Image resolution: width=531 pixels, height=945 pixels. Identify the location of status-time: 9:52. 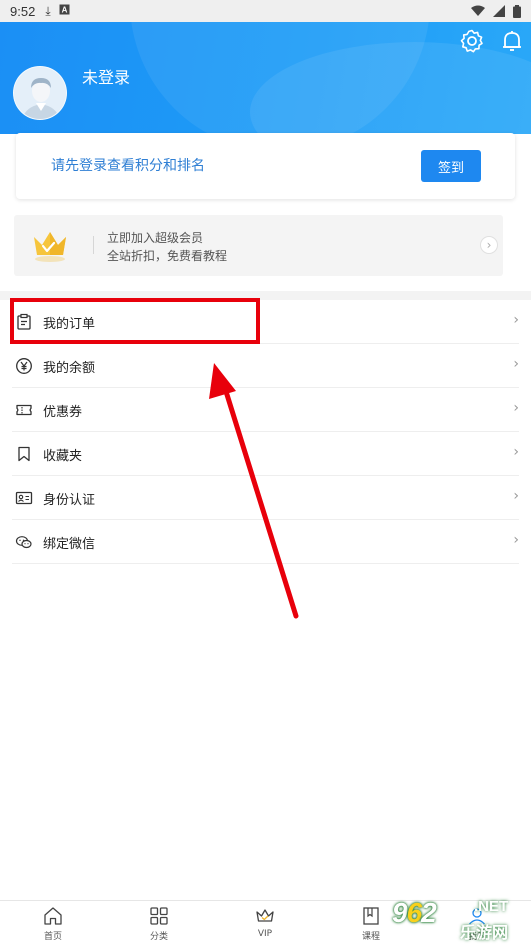
(23, 11).